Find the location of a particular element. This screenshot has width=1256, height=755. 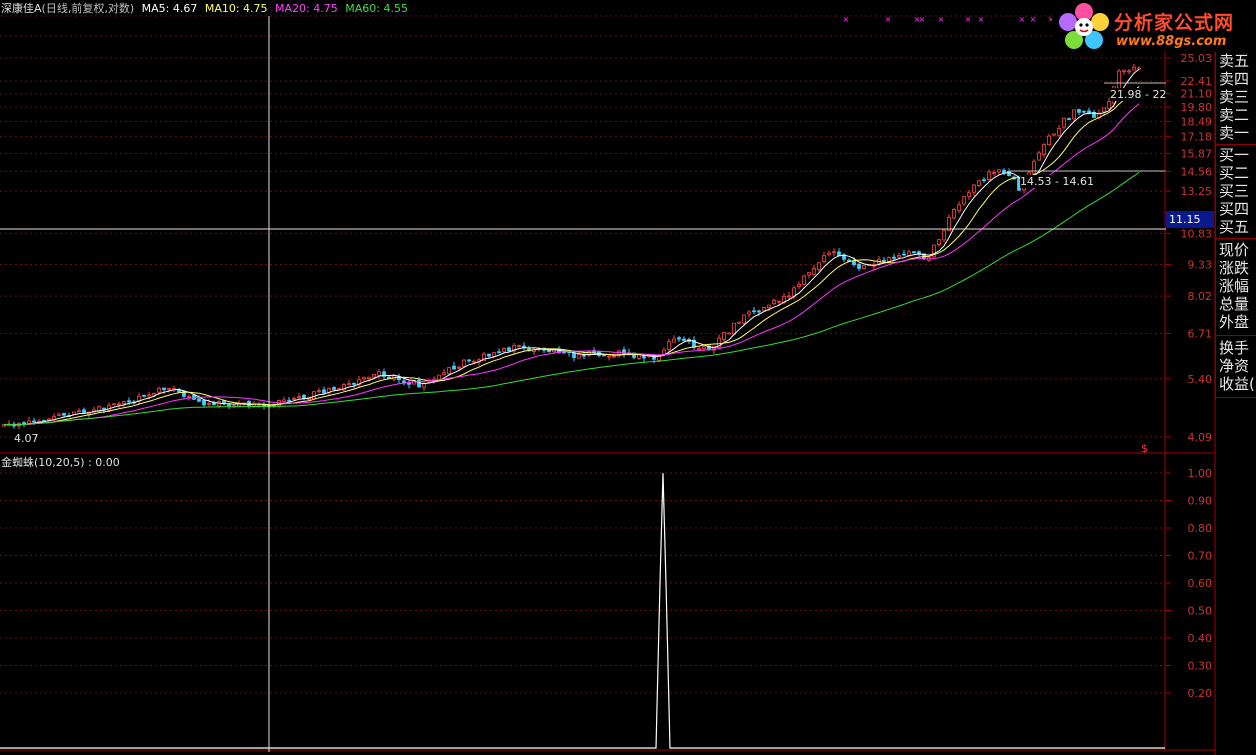

price-tick-label: 8.02 is located at coordinates (1200, 296).